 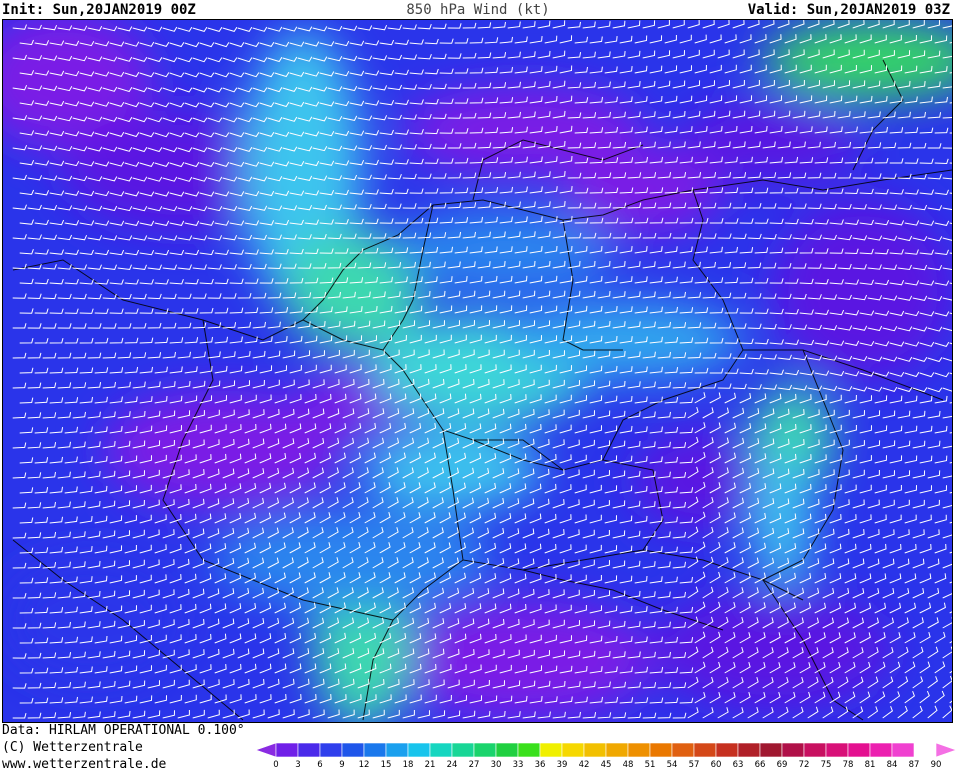 What do you see at coordinates (848, 10) in the screenshot?
I see `valid-time-label: Valid: Sun,20JAN2019 03Z` at bounding box center [848, 10].